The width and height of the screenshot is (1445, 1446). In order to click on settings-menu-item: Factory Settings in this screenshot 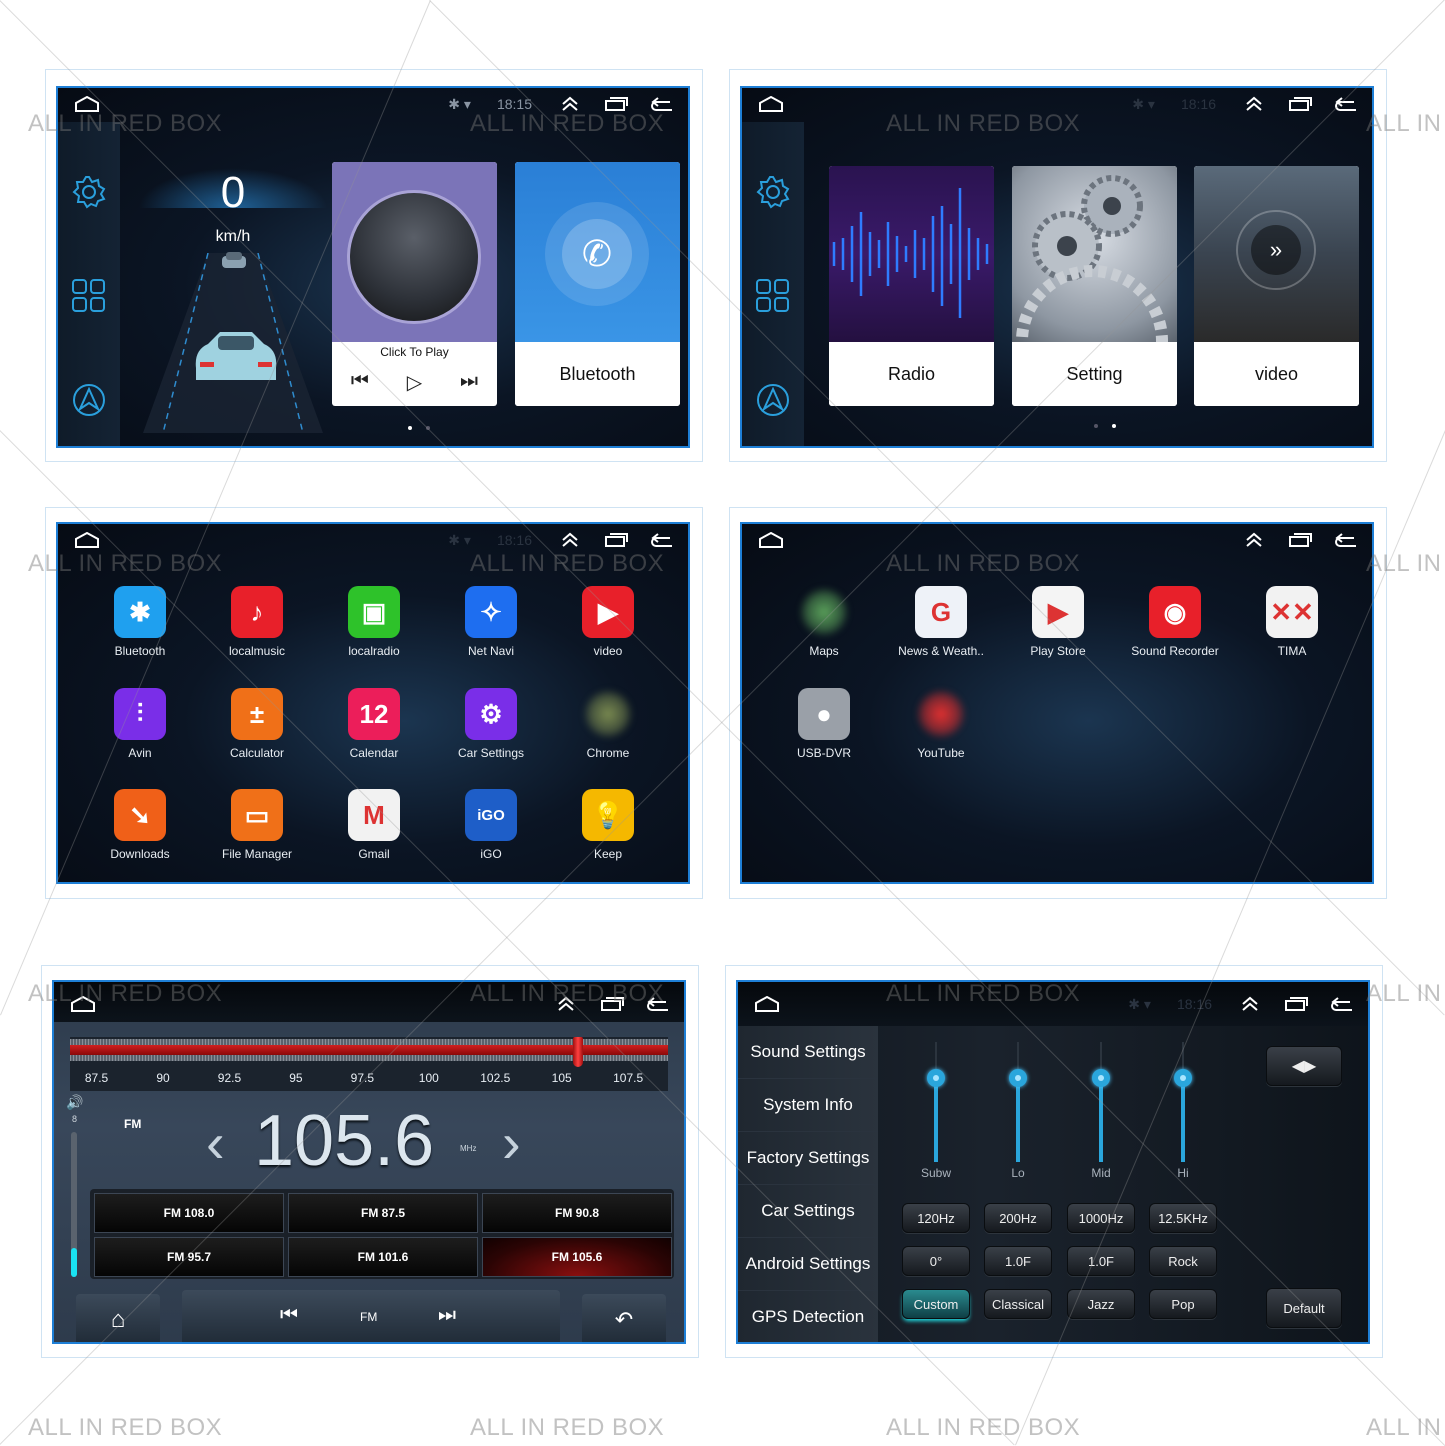, I will do `click(808, 1158)`.